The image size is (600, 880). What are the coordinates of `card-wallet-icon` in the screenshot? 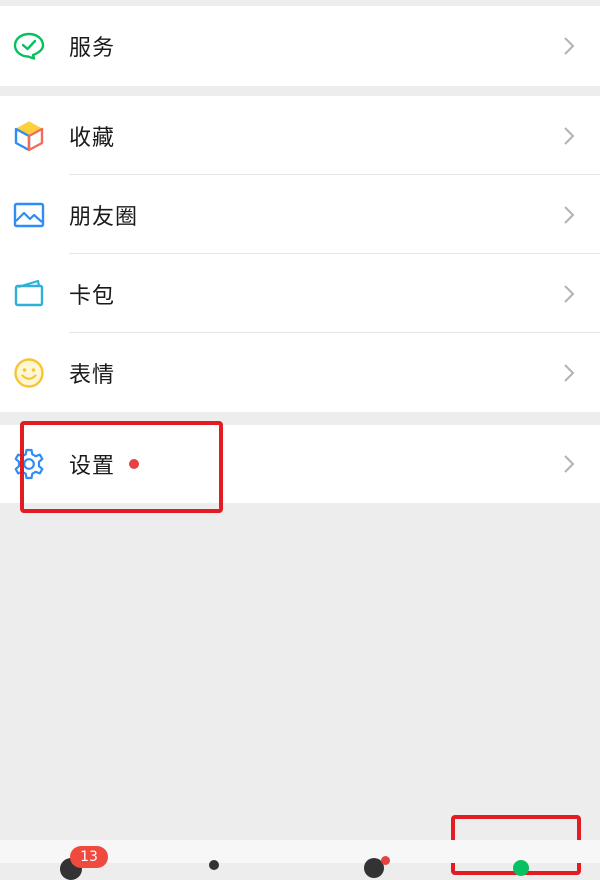 It's located at (29, 293).